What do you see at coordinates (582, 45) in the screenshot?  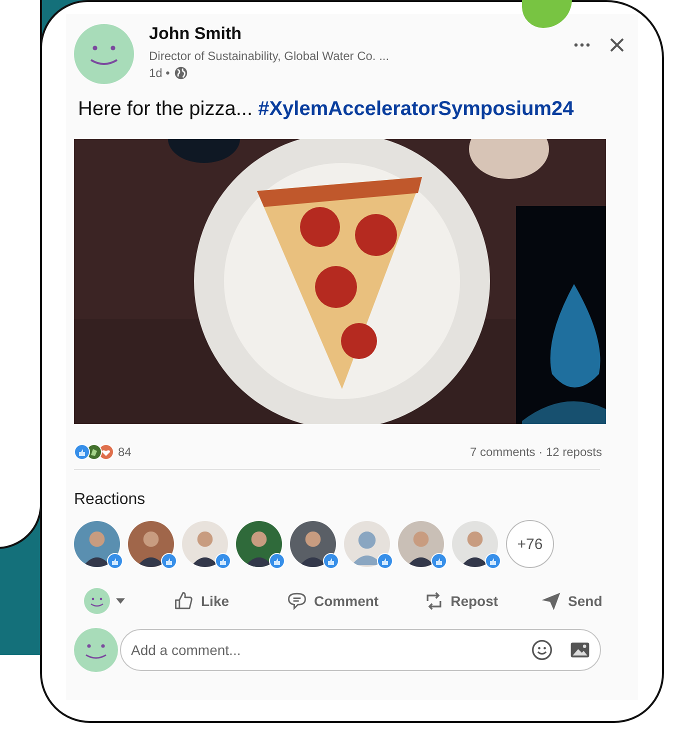 I see `more-icon` at bounding box center [582, 45].